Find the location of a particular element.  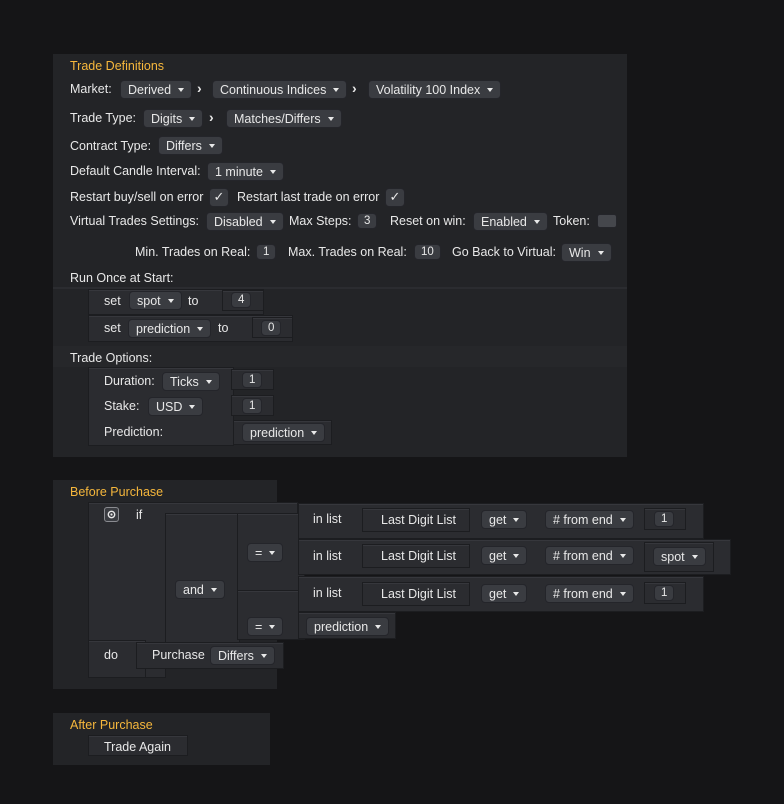

stake-label: Stake: is located at coordinates (122, 406).